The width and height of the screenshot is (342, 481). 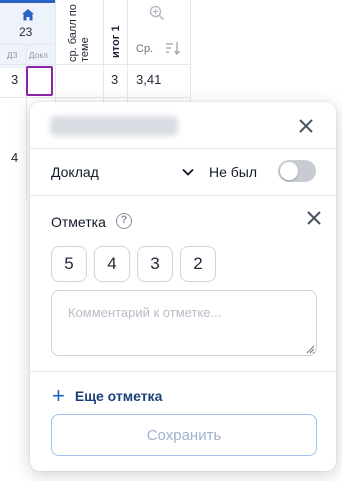 I want to click on homework-subcolumn: ДЗ, so click(x=12, y=55).